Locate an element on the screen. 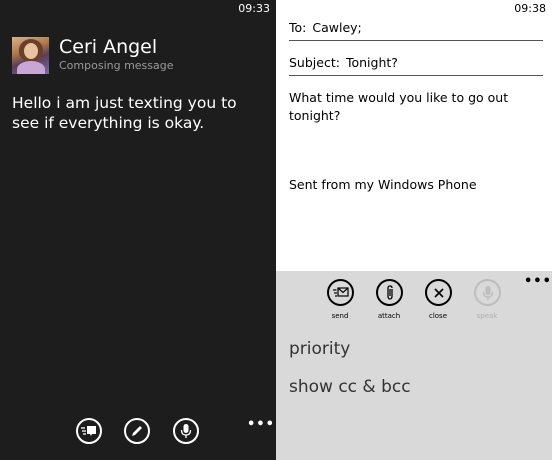 The height and width of the screenshot is (460, 552). microphone-button is located at coordinates (186, 431).